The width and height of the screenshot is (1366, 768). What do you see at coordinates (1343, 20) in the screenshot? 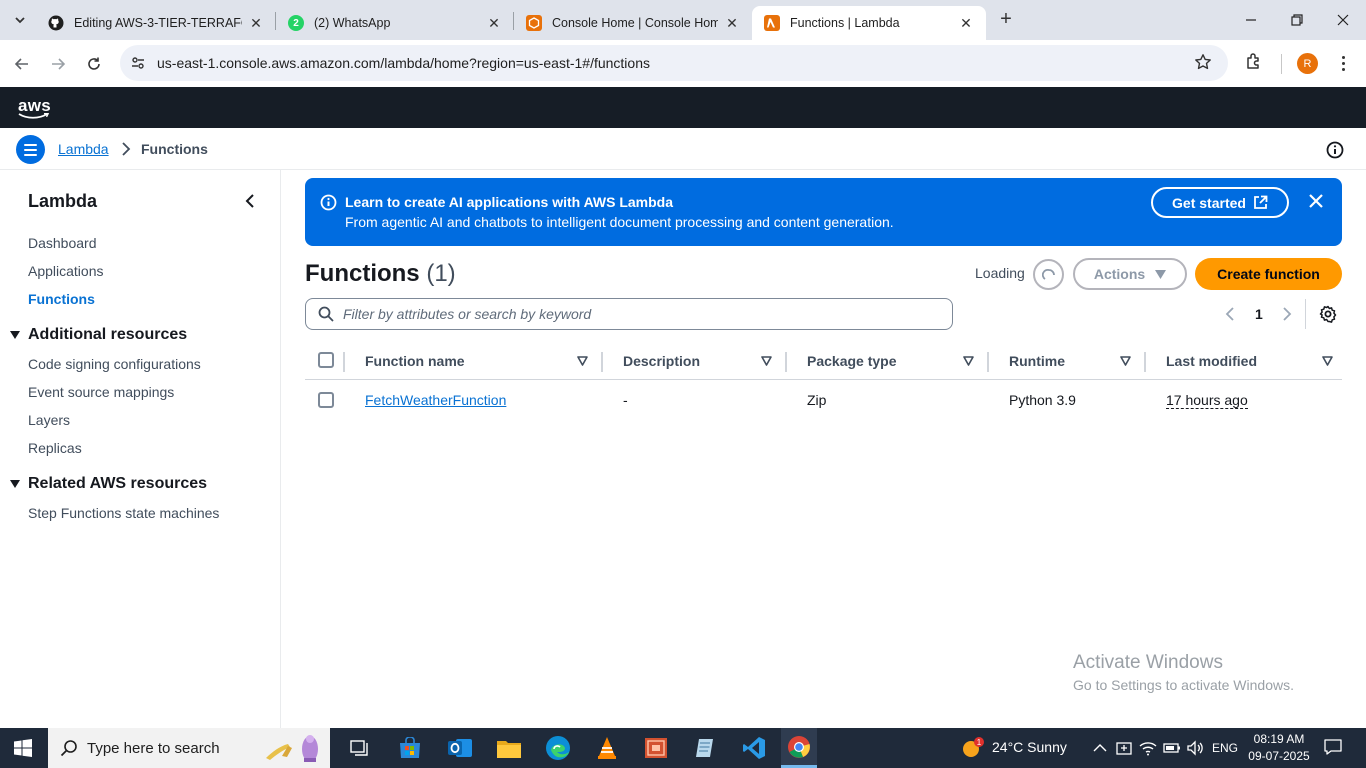
I see `close-window-button` at bounding box center [1343, 20].